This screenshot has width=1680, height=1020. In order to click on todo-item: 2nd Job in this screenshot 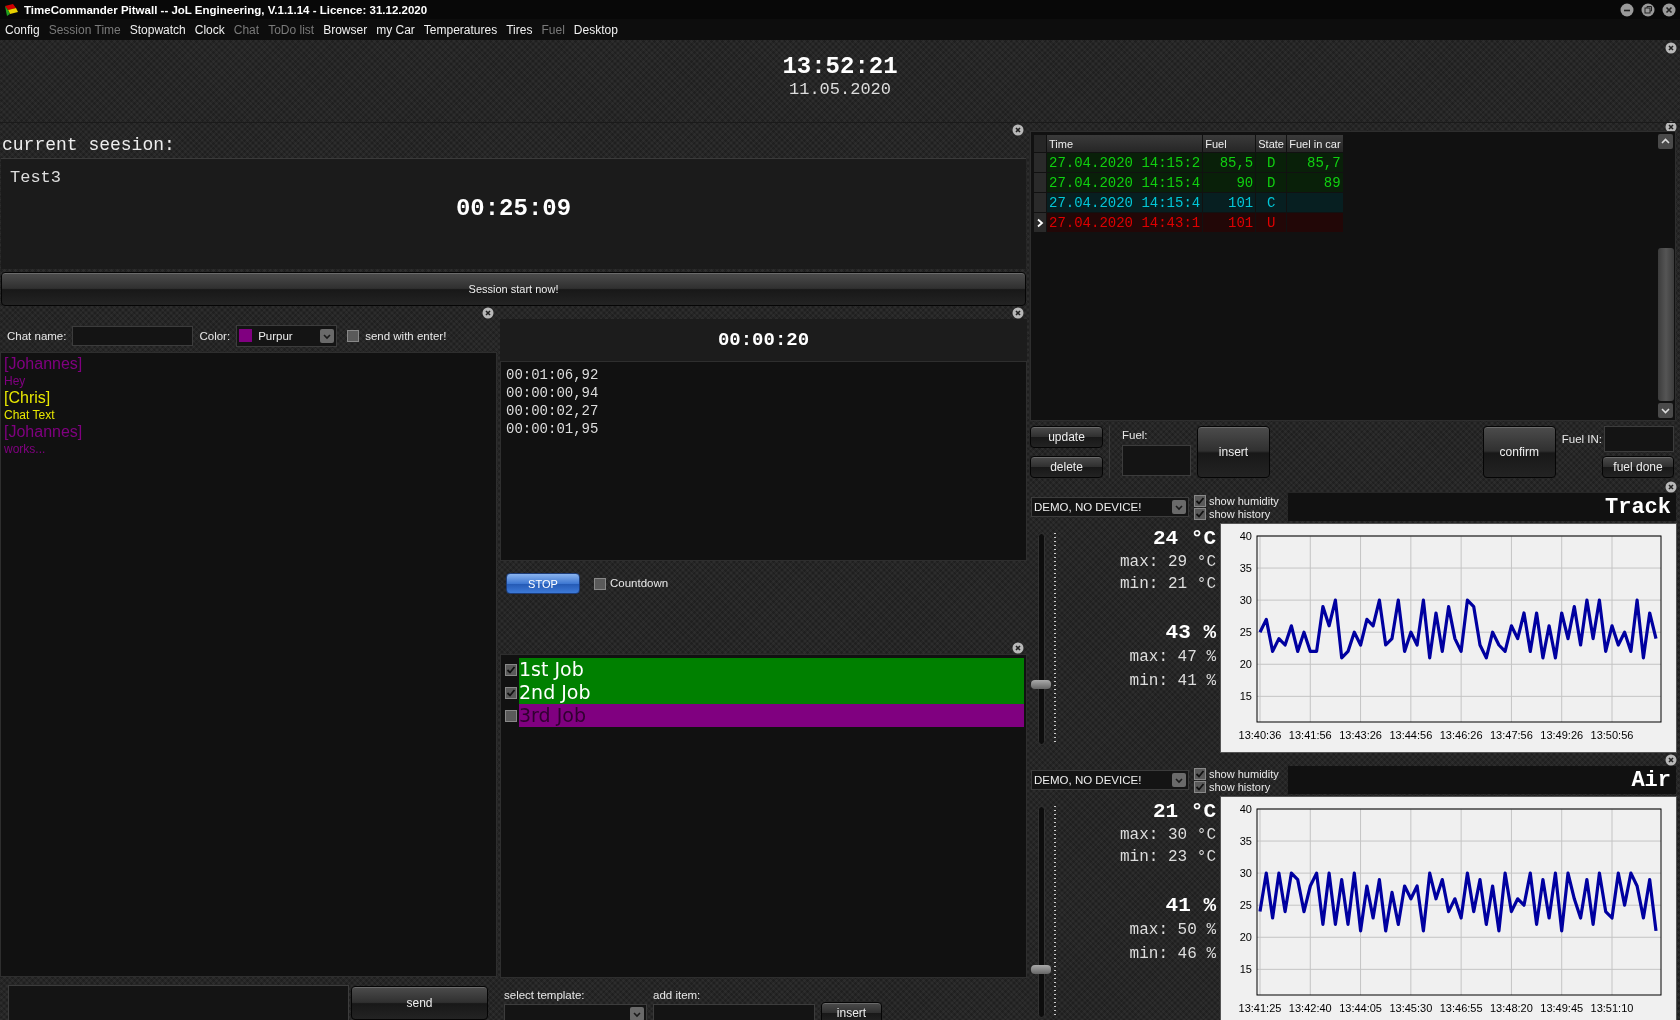, I will do `click(771, 692)`.